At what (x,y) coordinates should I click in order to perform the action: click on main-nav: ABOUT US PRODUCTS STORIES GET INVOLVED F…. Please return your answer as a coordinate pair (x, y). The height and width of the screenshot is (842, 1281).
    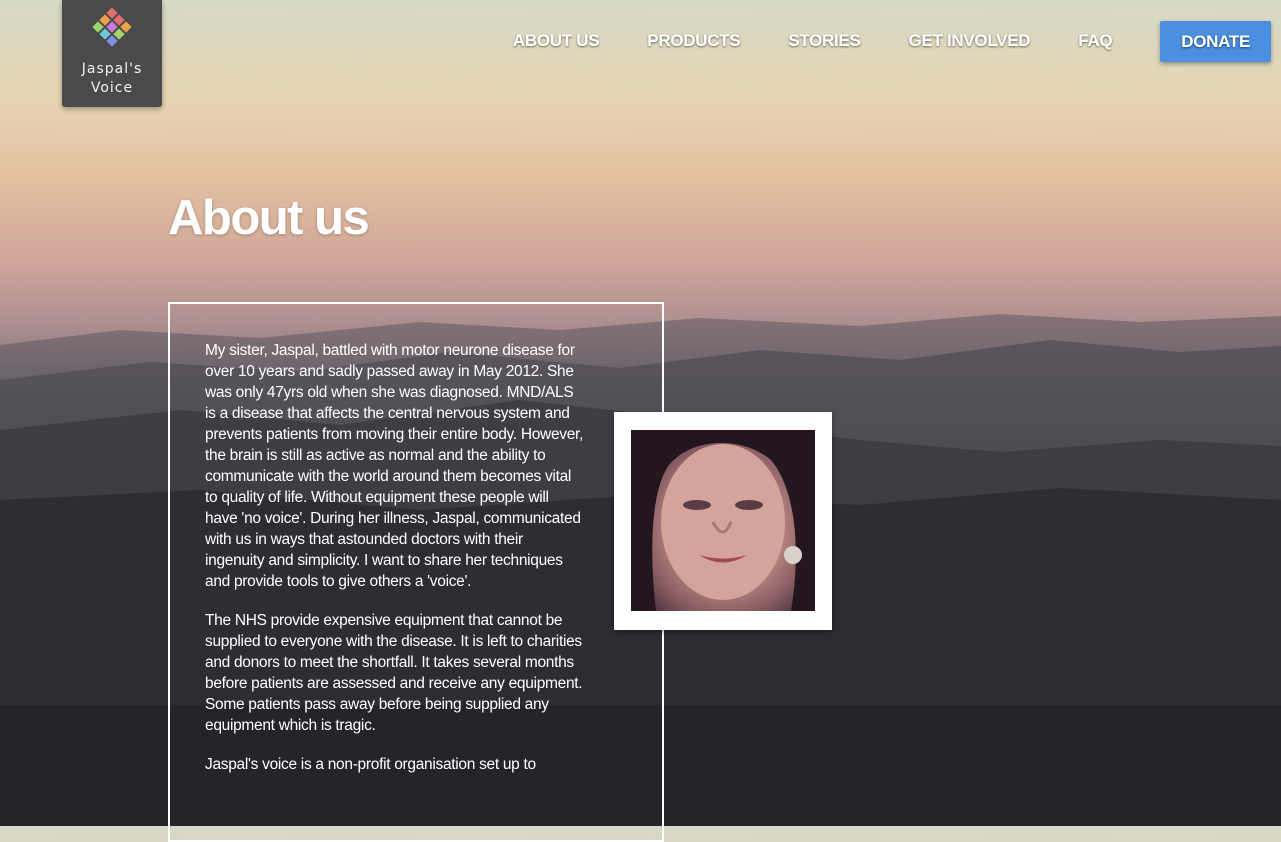
    Looking at the image, I should click on (892, 41).